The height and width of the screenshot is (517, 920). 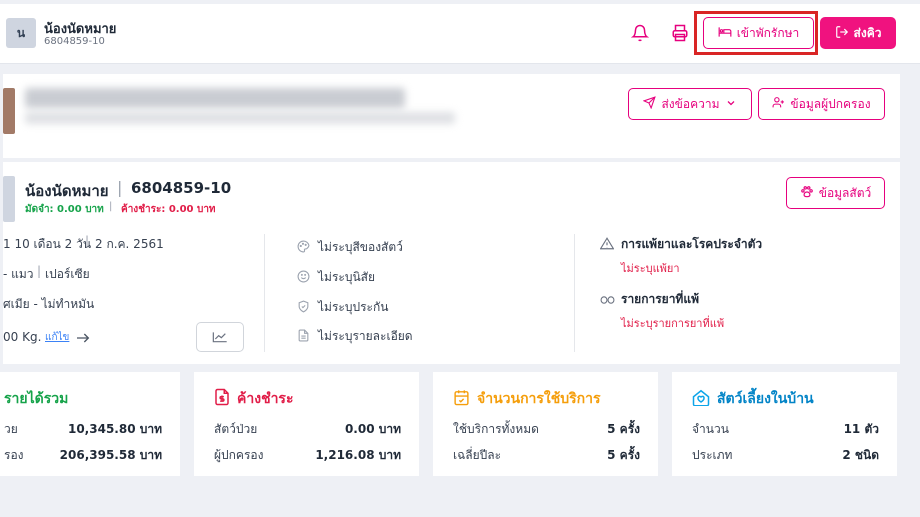 I want to click on pet-info-label: ข้อมูลสัตว์, so click(x=845, y=192).